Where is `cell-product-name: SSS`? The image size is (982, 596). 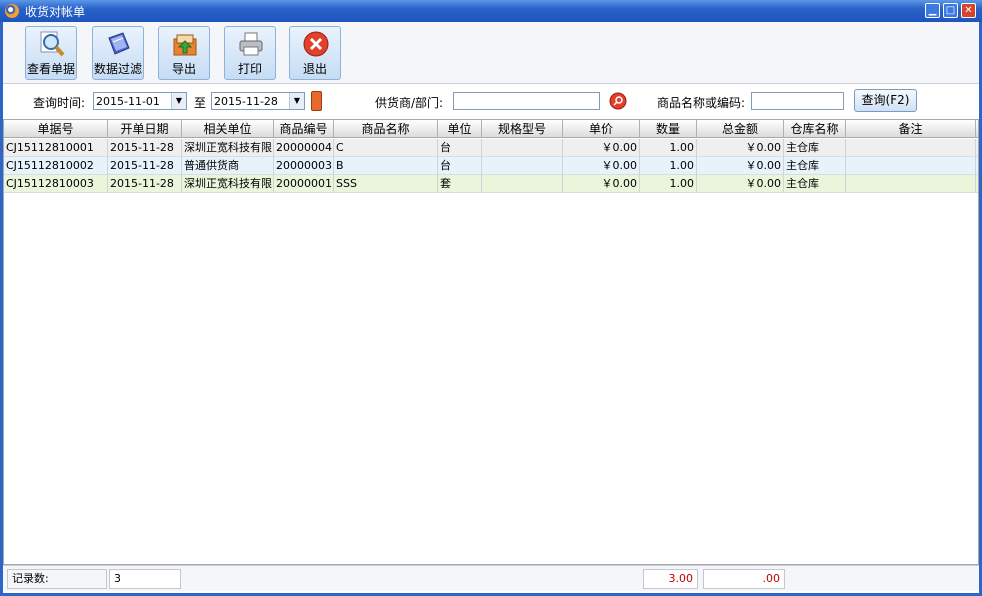 cell-product-name: SSS is located at coordinates (386, 184).